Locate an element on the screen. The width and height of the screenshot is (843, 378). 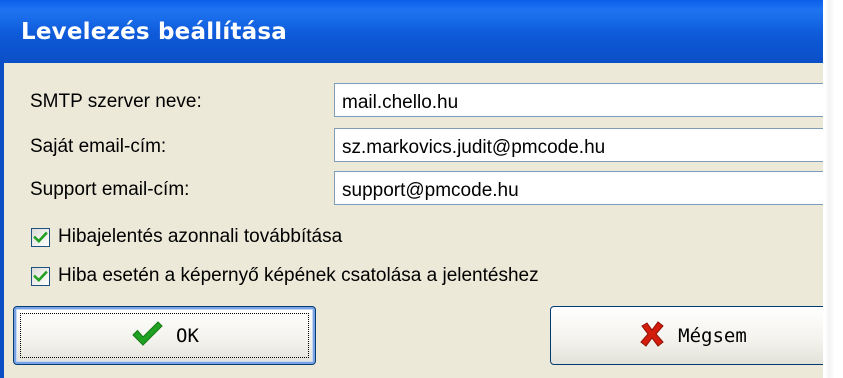
ok-button-label: OK is located at coordinates (187, 335).